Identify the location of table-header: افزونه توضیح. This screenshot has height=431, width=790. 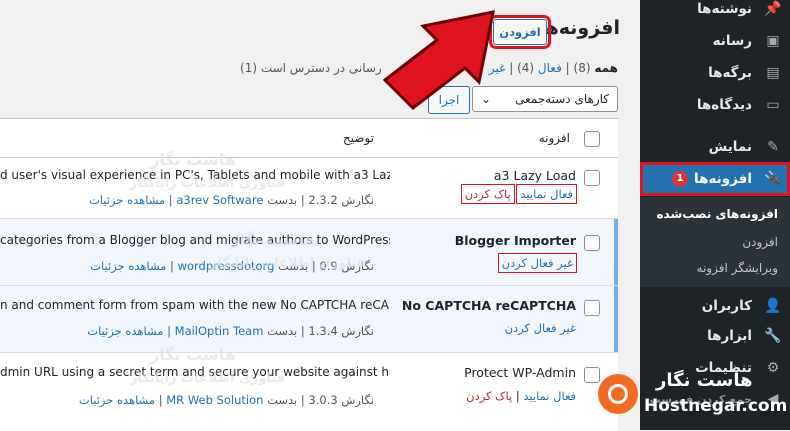
(309, 138).